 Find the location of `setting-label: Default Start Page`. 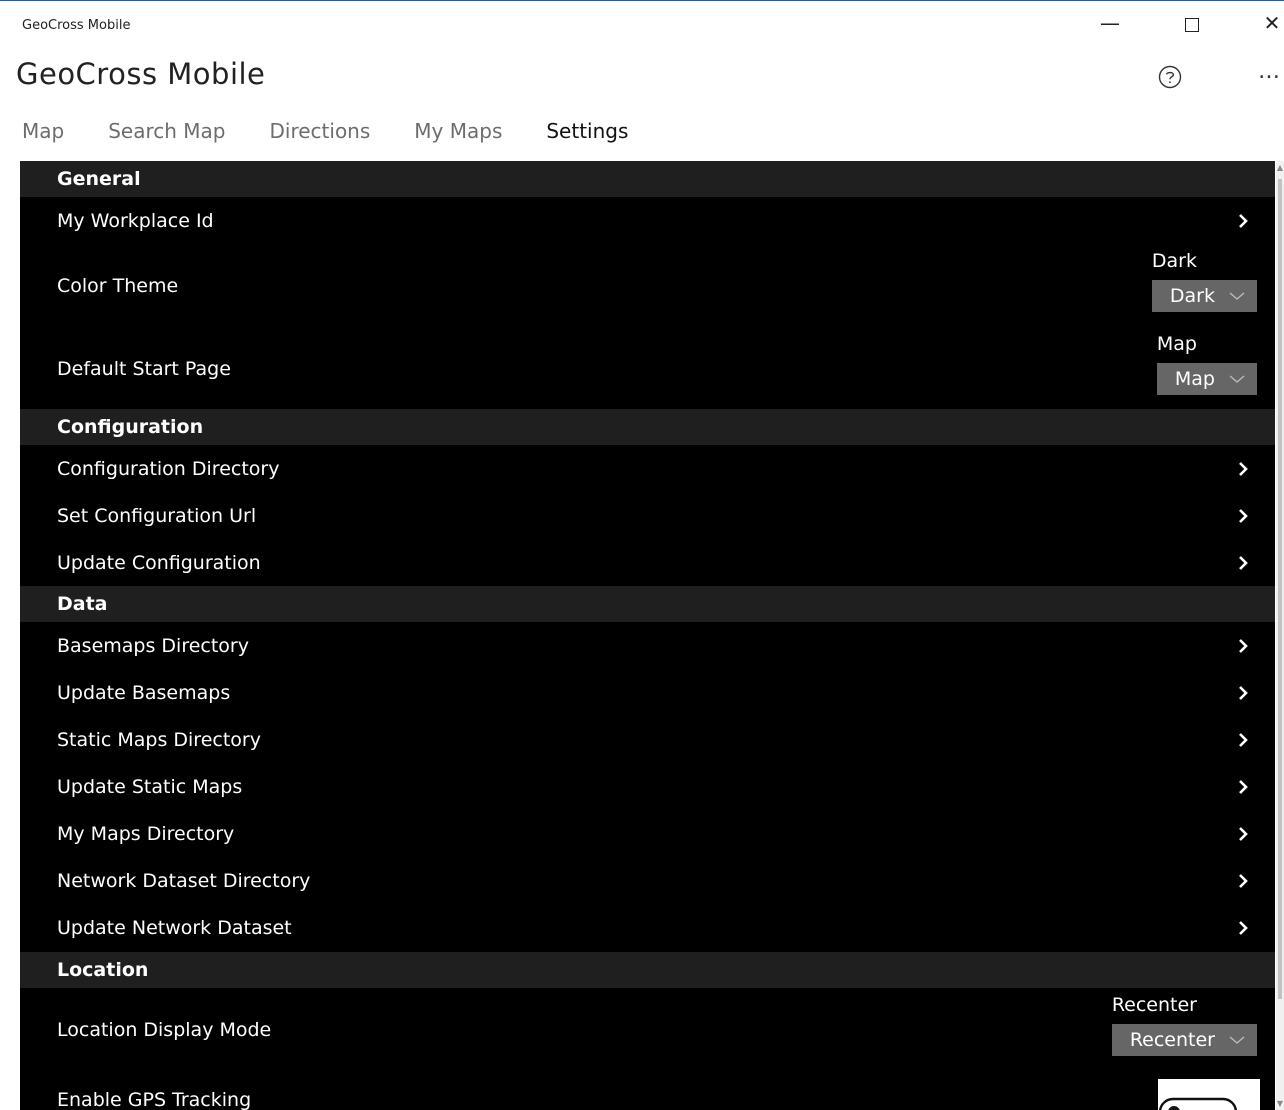

setting-label: Default Start Page is located at coordinates (144, 368).